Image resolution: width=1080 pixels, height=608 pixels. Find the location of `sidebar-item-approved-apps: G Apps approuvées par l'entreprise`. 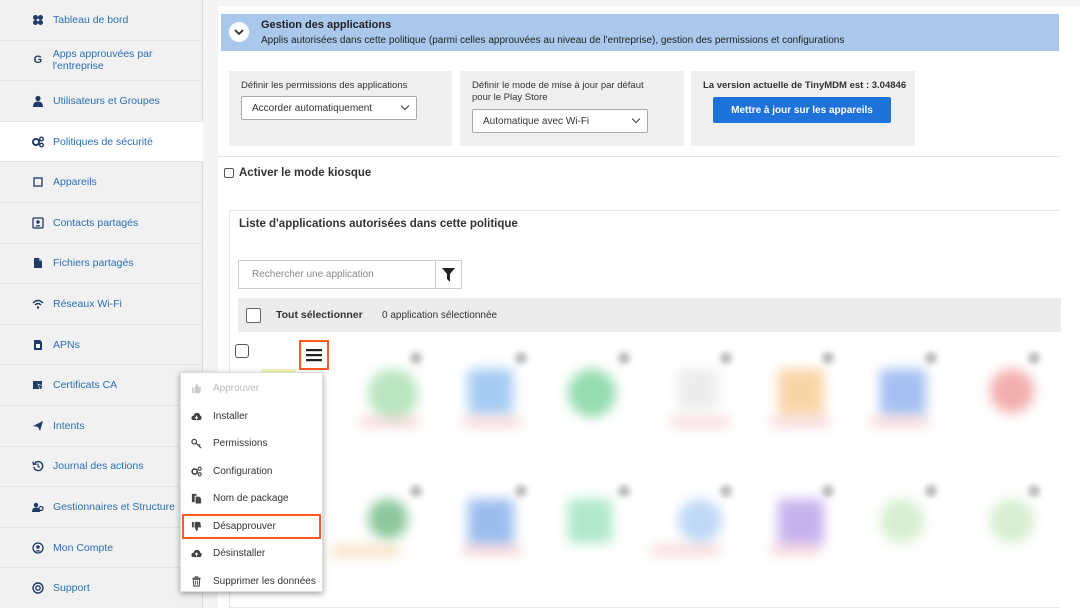

sidebar-item-approved-apps: G Apps approuvées par l'entreprise is located at coordinates (101, 61).